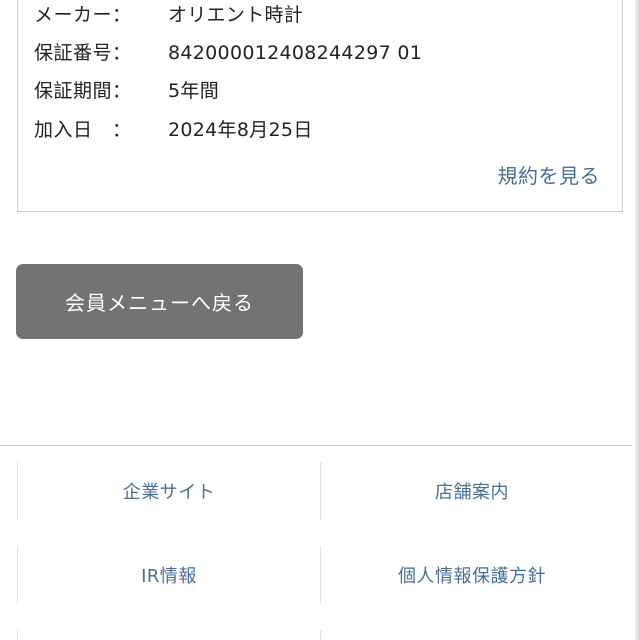 This screenshot has height=640, width=640. I want to click on info-value: 2024年8月25日, so click(240, 130).